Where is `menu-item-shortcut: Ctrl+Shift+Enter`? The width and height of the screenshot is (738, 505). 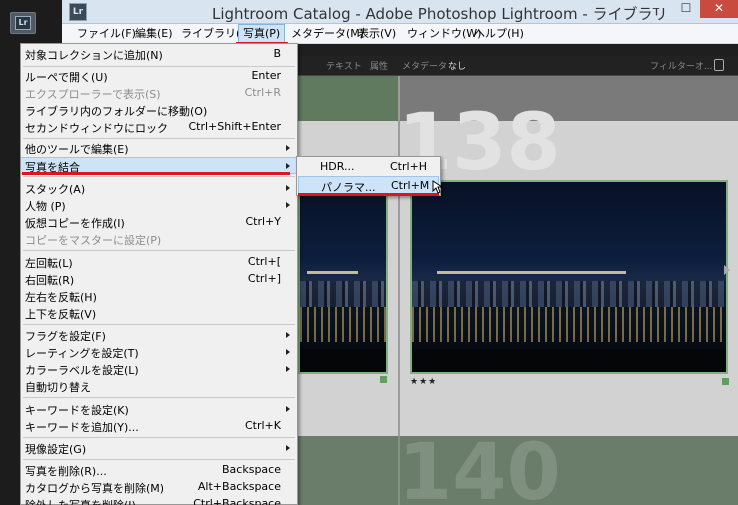 menu-item-shortcut: Ctrl+Shift+Enter is located at coordinates (234, 126).